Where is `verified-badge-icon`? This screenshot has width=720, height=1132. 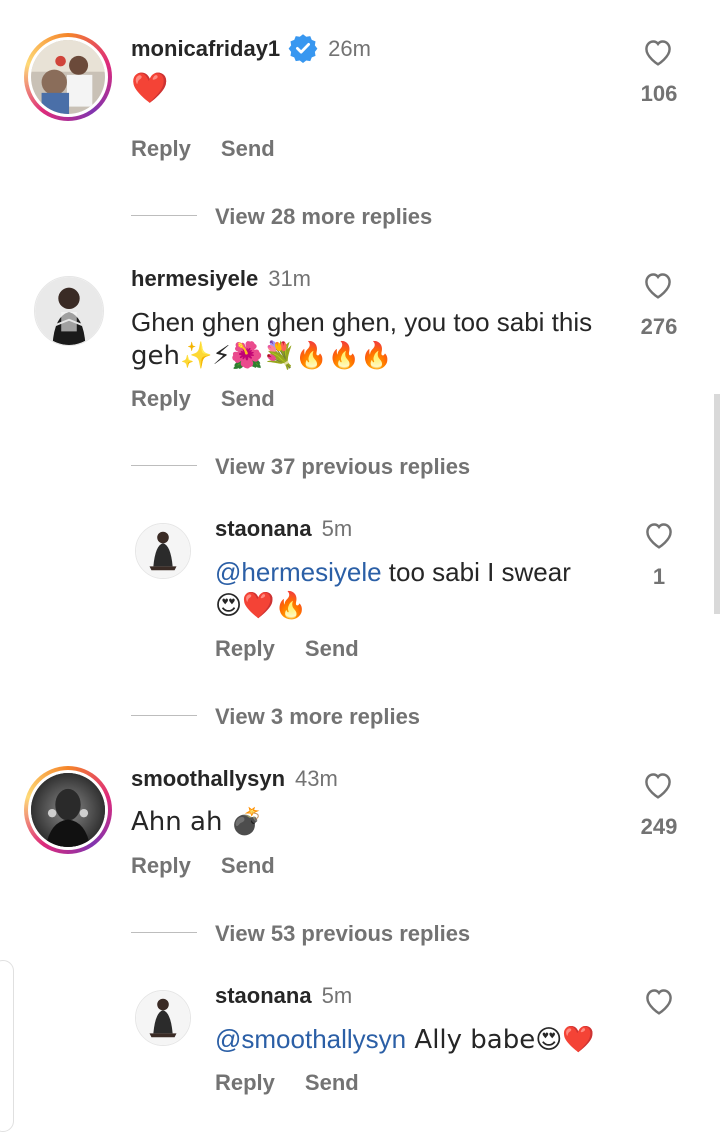 verified-badge-icon is located at coordinates (303, 48).